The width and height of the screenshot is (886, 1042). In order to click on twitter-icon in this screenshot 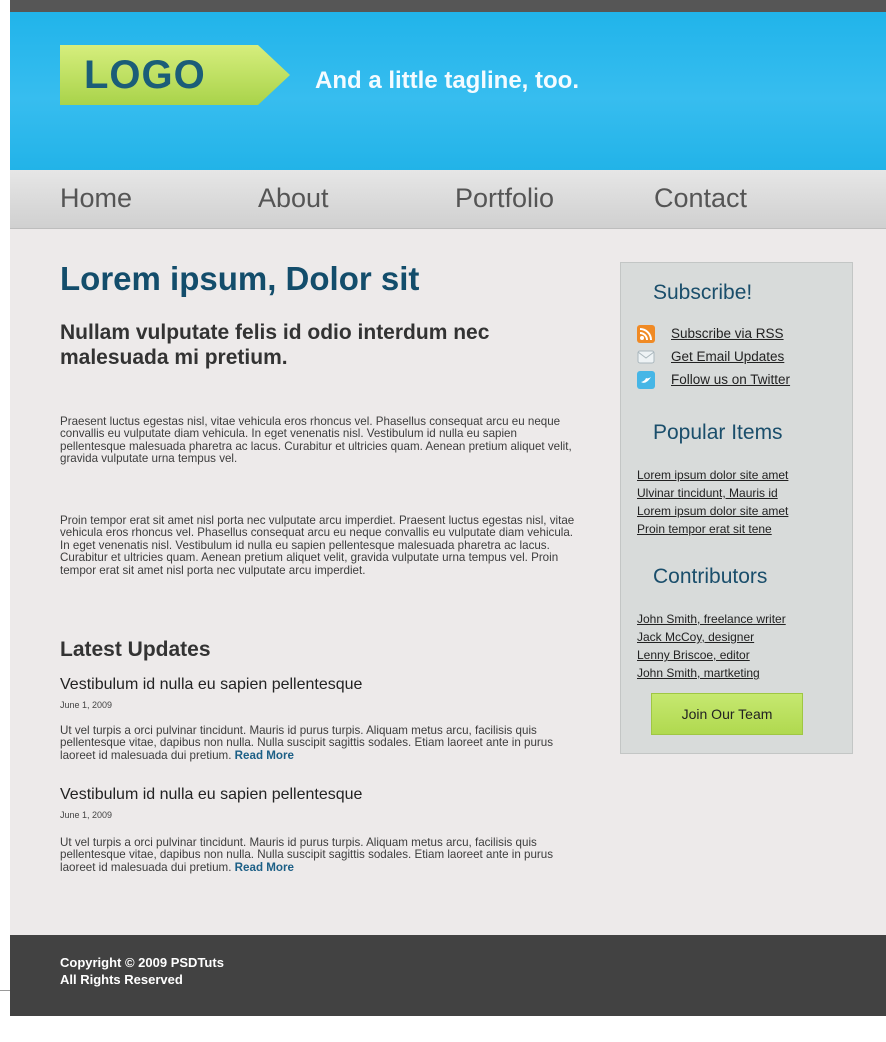, I will do `click(646, 380)`.